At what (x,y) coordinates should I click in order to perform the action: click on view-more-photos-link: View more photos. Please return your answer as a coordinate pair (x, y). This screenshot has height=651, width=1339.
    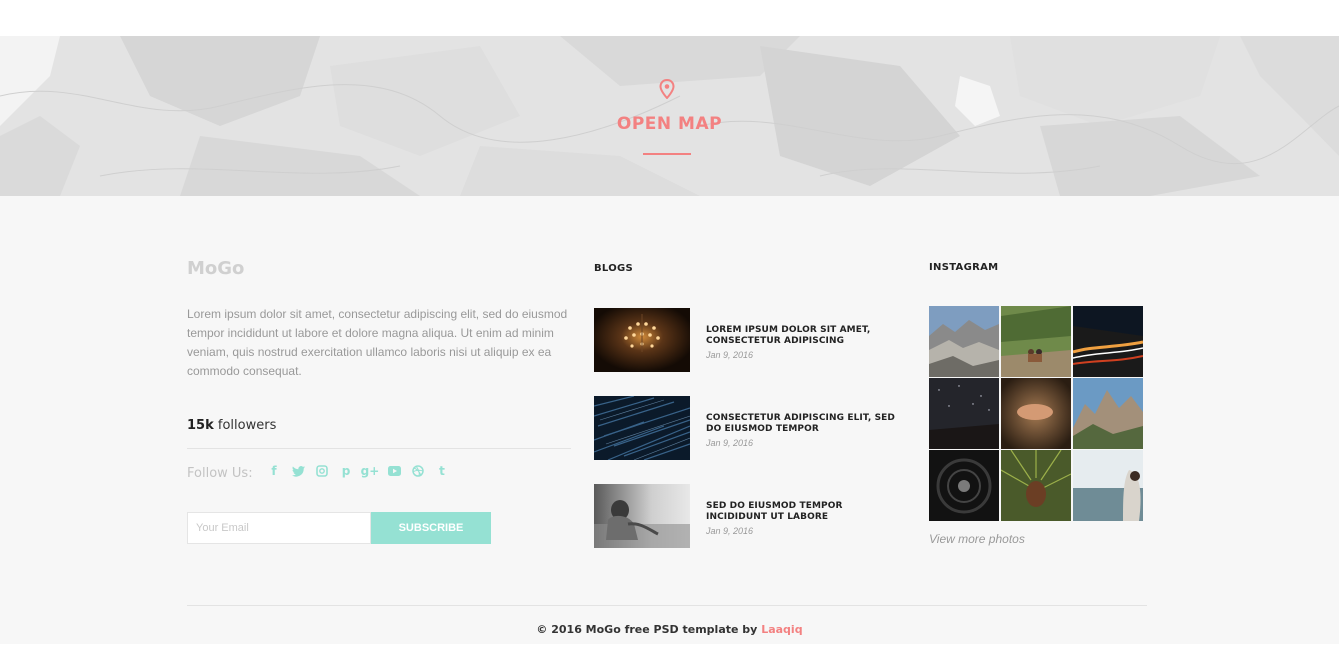
    Looking at the image, I should click on (977, 539).